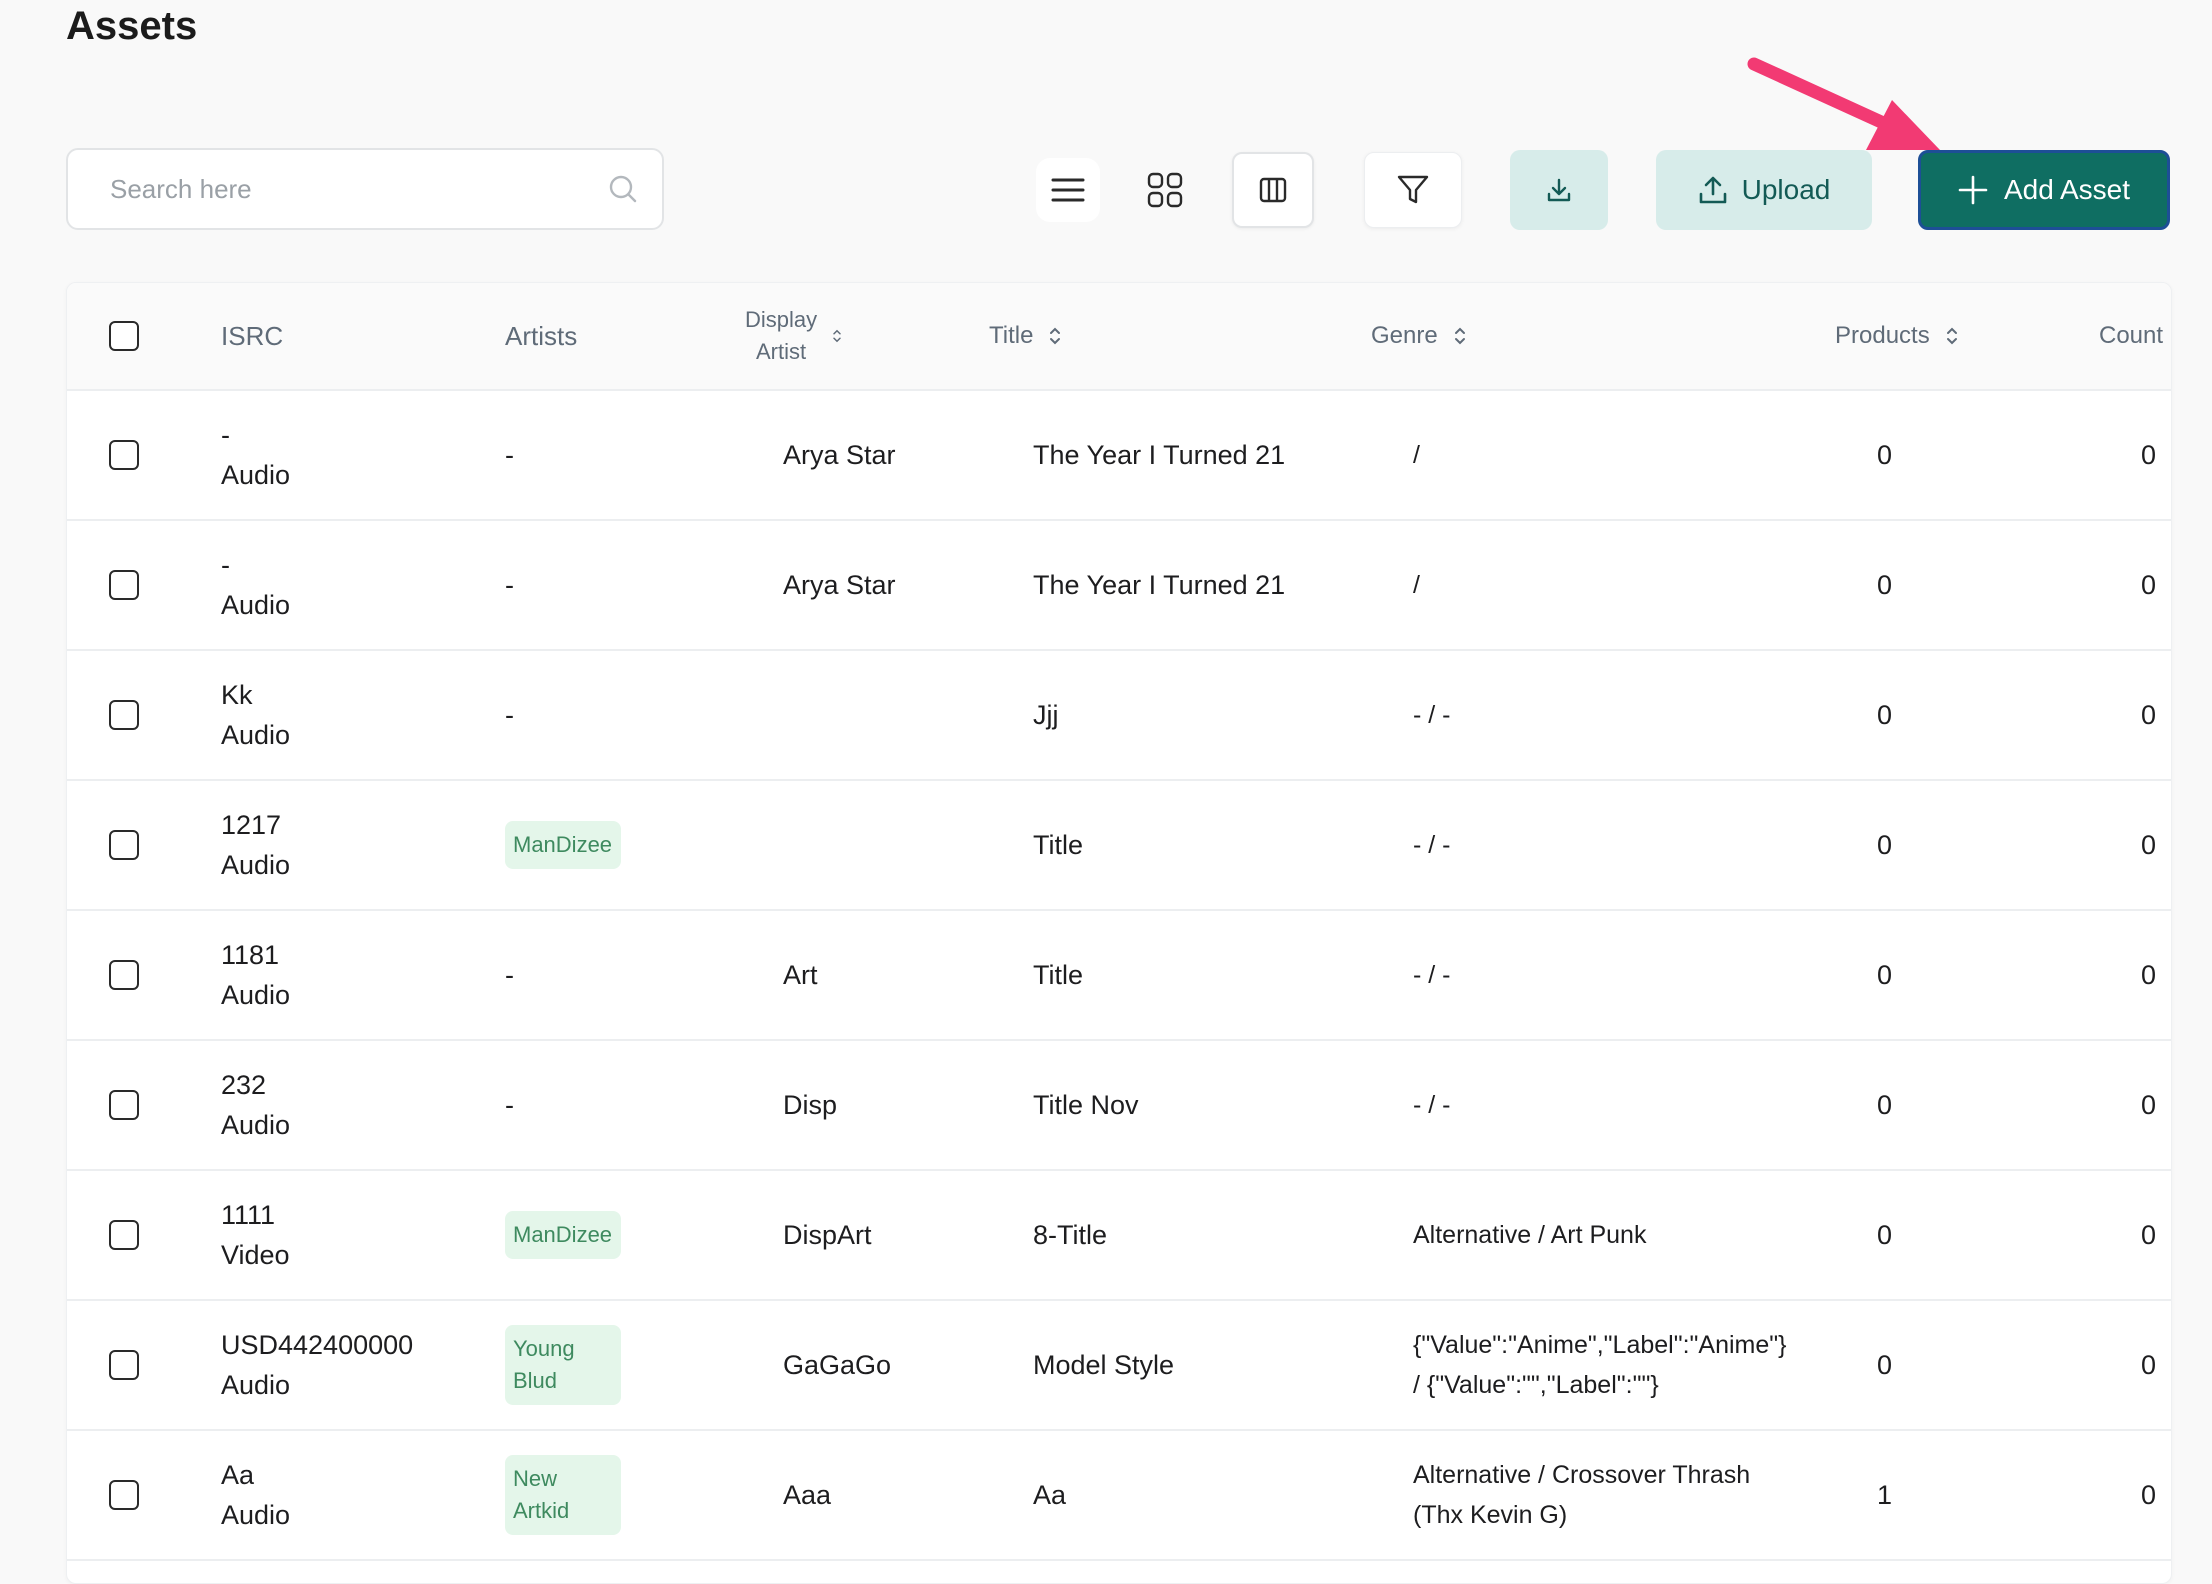  I want to click on display-artist-value: Arya Star, so click(839, 585).